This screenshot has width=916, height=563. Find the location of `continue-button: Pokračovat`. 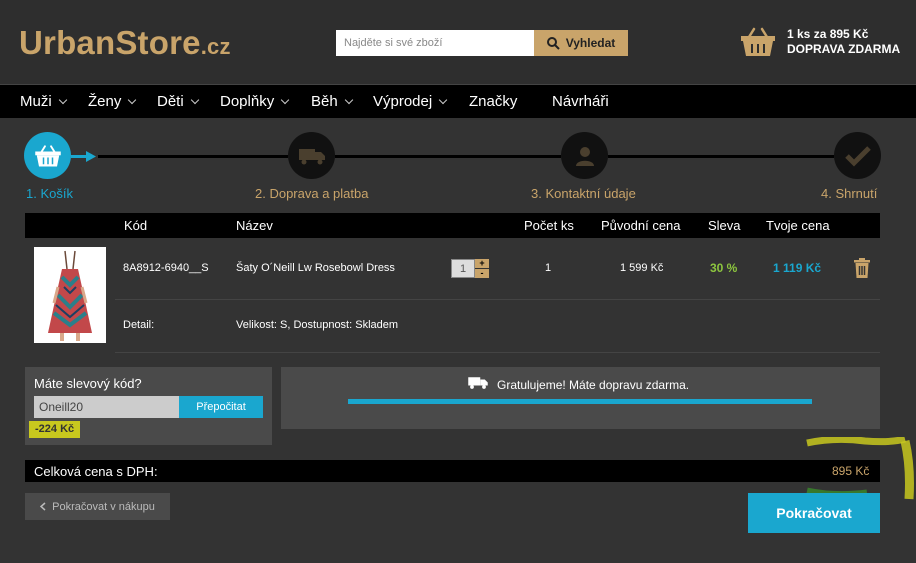

continue-button: Pokračovat is located at coordinates (814, 513).